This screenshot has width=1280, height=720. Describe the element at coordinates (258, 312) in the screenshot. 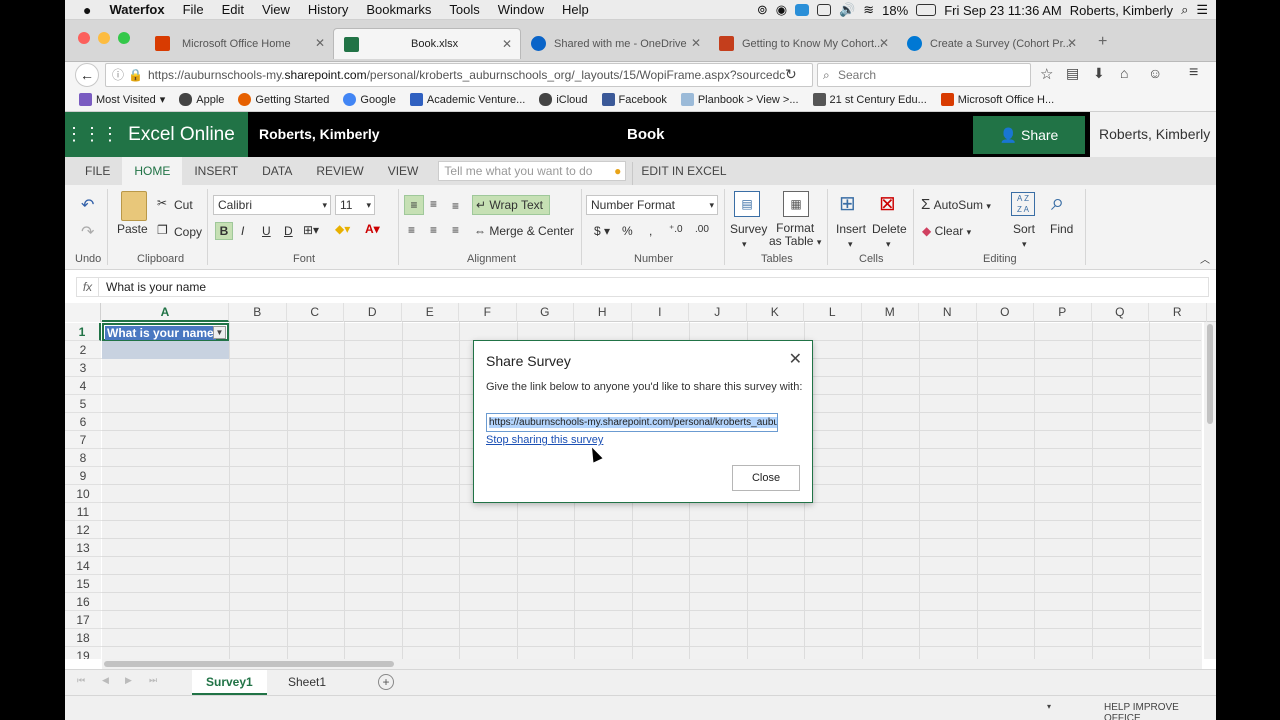

I see `column-header-b: B` at that location.